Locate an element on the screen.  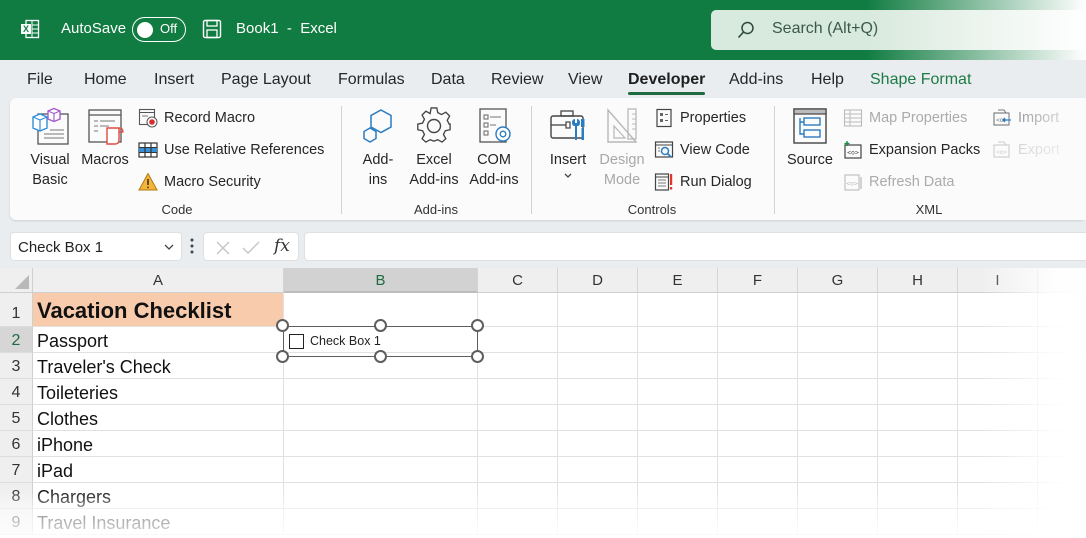
resize-handle-bottom-left is located at coordinates (282, 356).